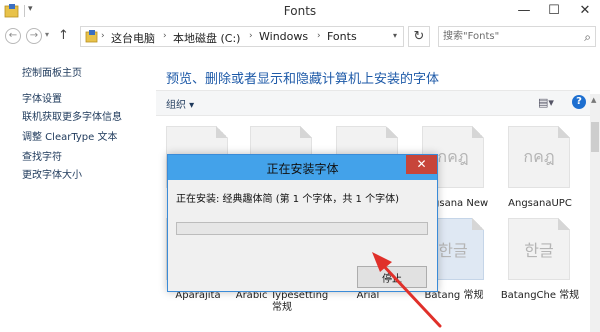  I want to click on sidebar-item-control-panel-home: 控制面板主页, so click(52, 71).